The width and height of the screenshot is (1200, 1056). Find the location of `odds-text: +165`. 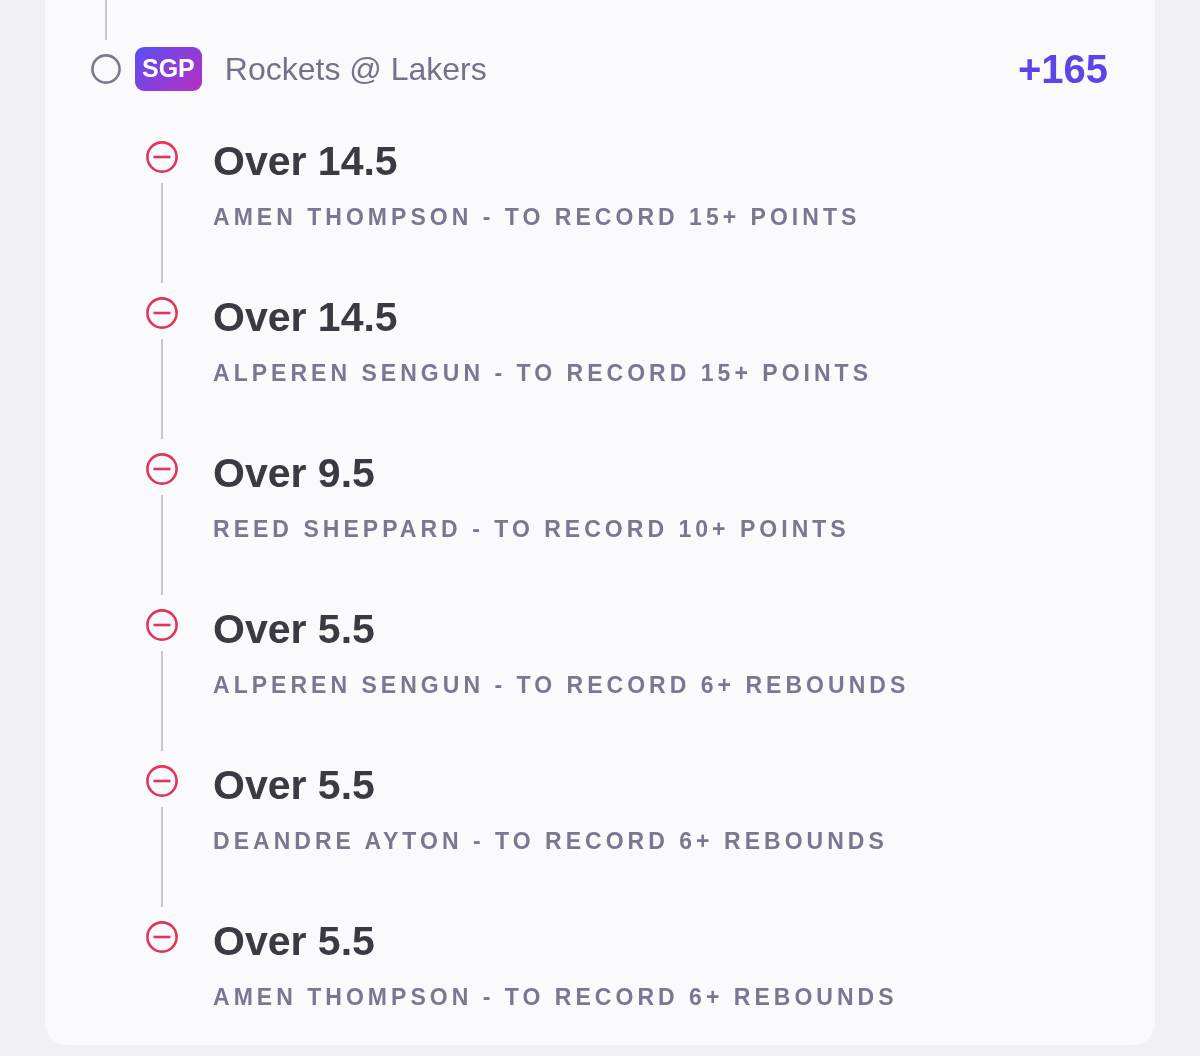

odds-text: +165 is located at coordinates (1062, 69).